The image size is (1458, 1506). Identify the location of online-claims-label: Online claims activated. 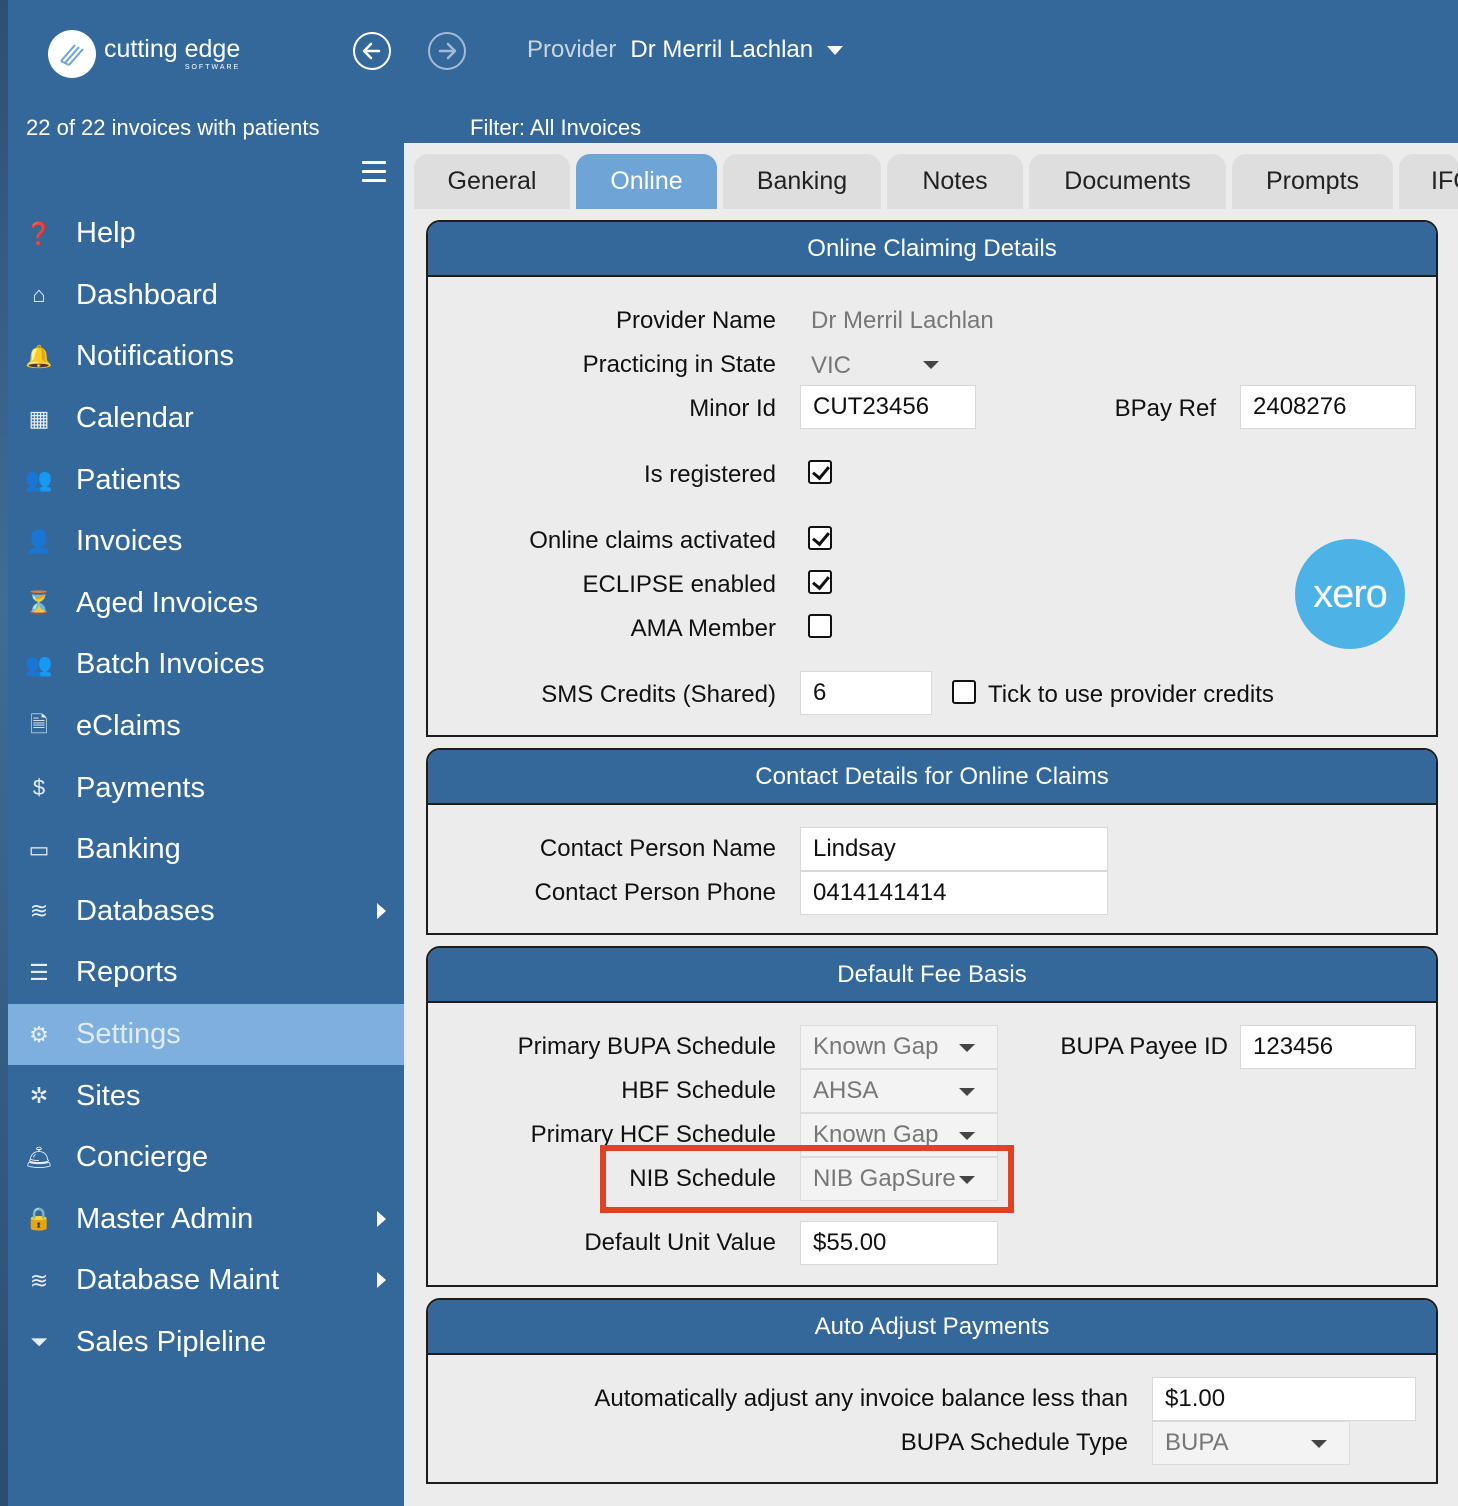
(652, 540).